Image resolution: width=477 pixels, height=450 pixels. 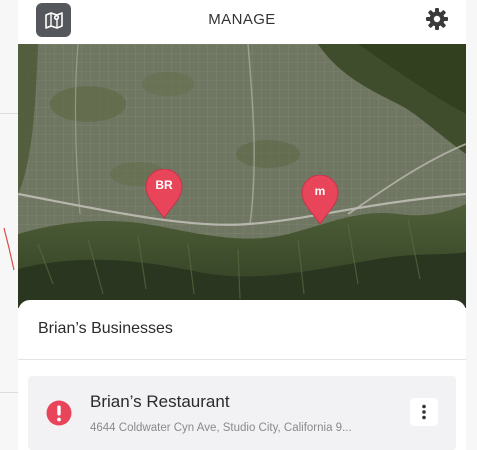 What do you see at coordinates (471, 225) in the screenshot?
I see `background-panel-right` at bounding box center [471, 225].